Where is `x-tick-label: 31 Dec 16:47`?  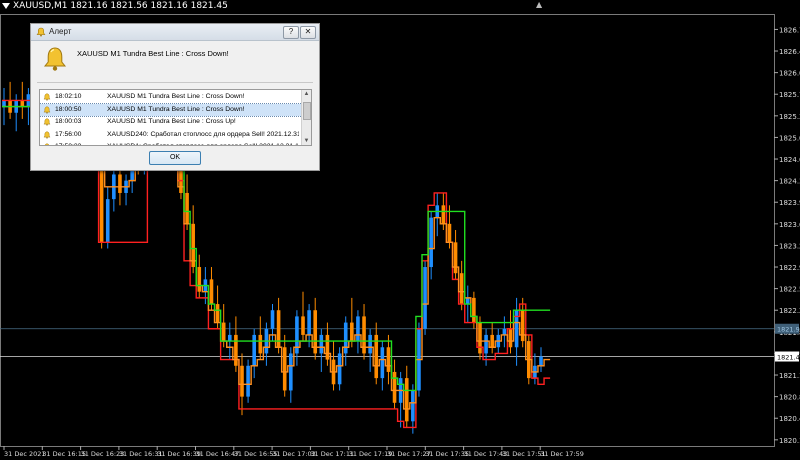 x-tick-label: 31 Dec 16:47 is located at coordinates (218, 454).